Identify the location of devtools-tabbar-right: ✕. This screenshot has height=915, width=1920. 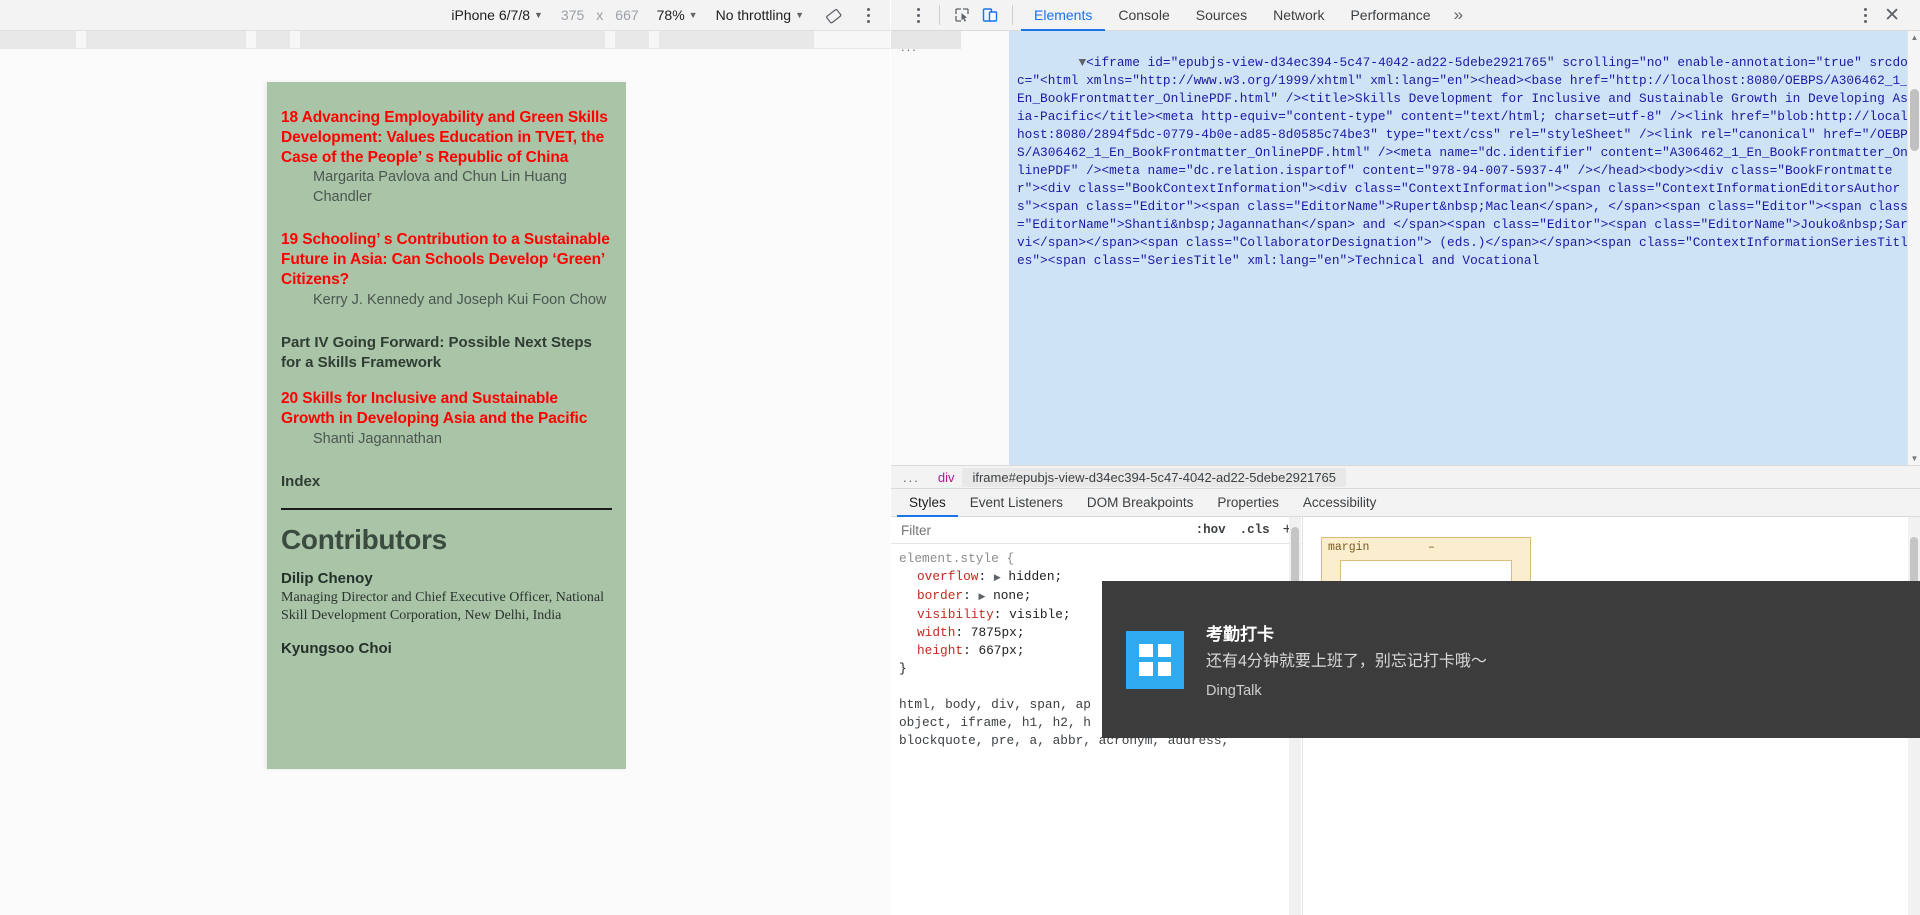
(1879, 15).